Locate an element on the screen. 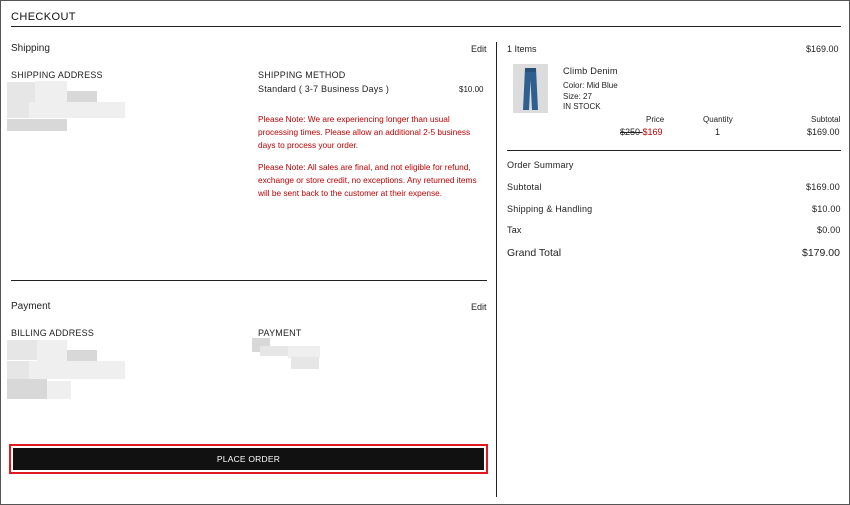 This screenshot has height=505, width=850. place-order-button: PLACE ORDER is located at coordinates (248, 459).